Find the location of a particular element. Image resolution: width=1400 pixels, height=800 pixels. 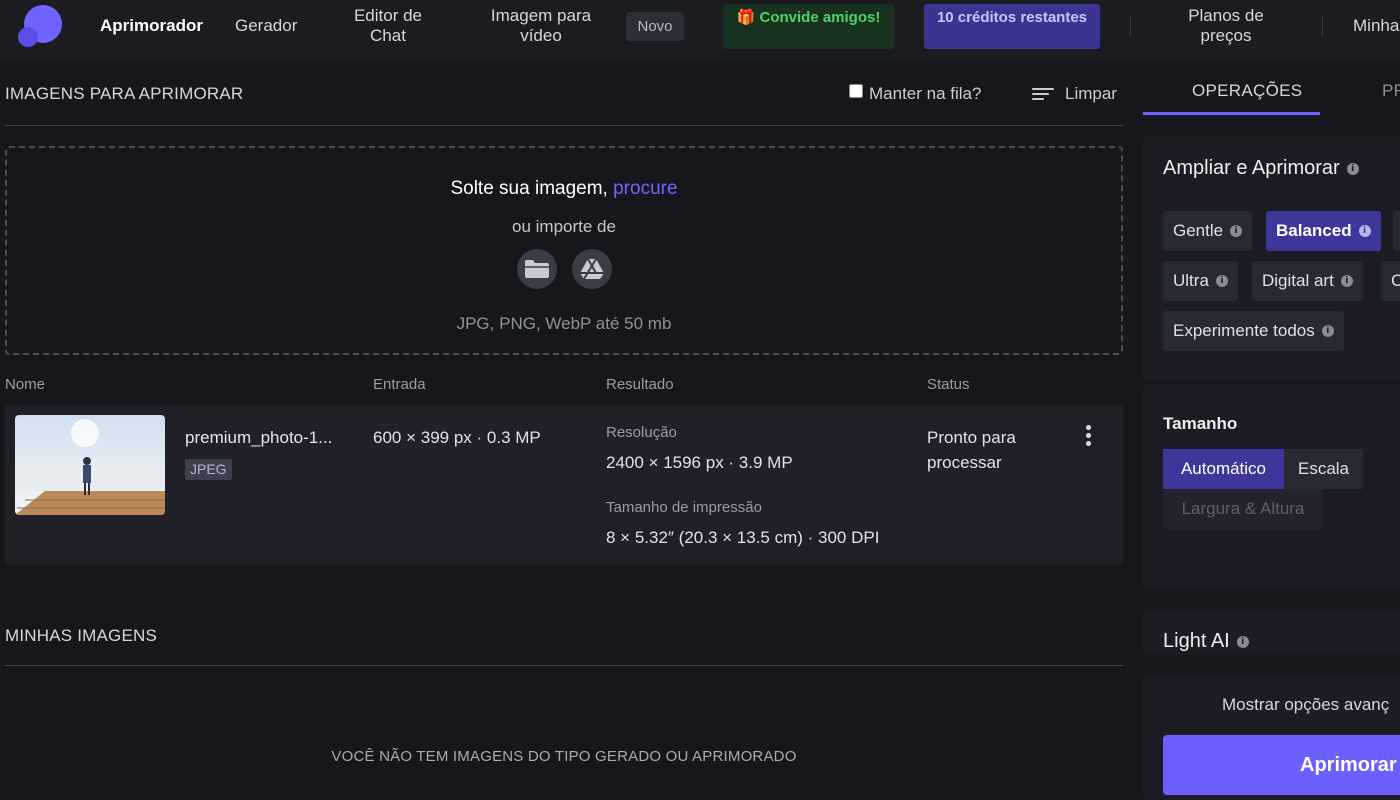

image-thumbnail is located at coordinates (90, 465).